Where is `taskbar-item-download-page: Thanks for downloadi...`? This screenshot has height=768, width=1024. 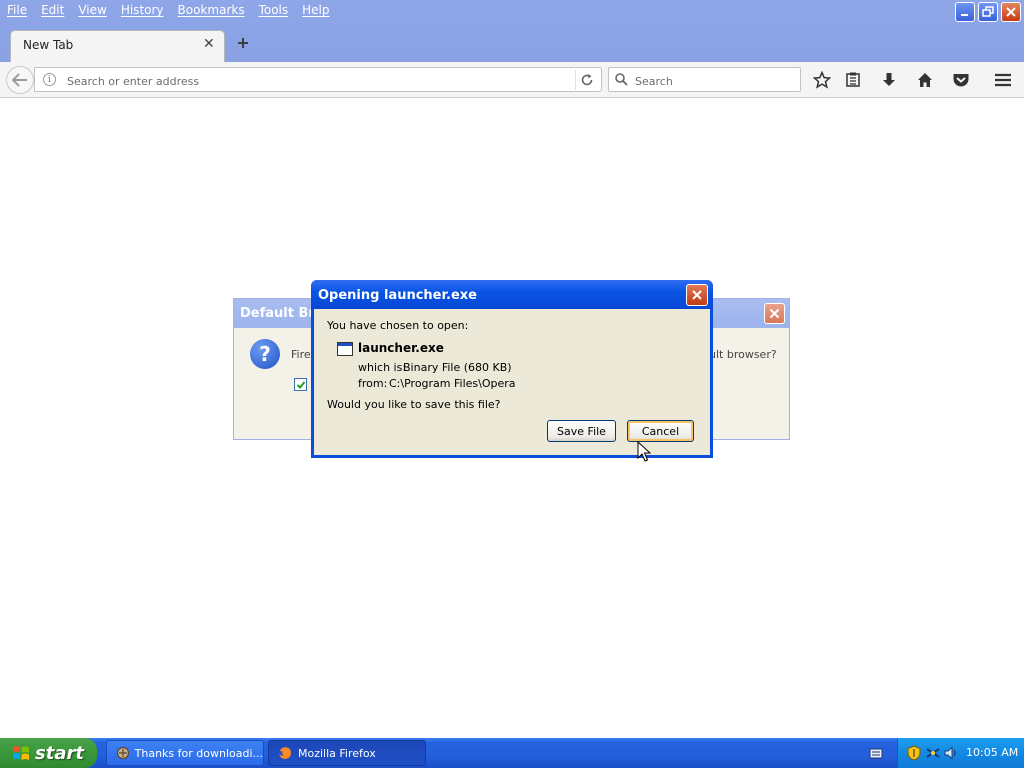
taskbar-item-download-page: Thanks for downloadi... is located at coordinates (185, 753).